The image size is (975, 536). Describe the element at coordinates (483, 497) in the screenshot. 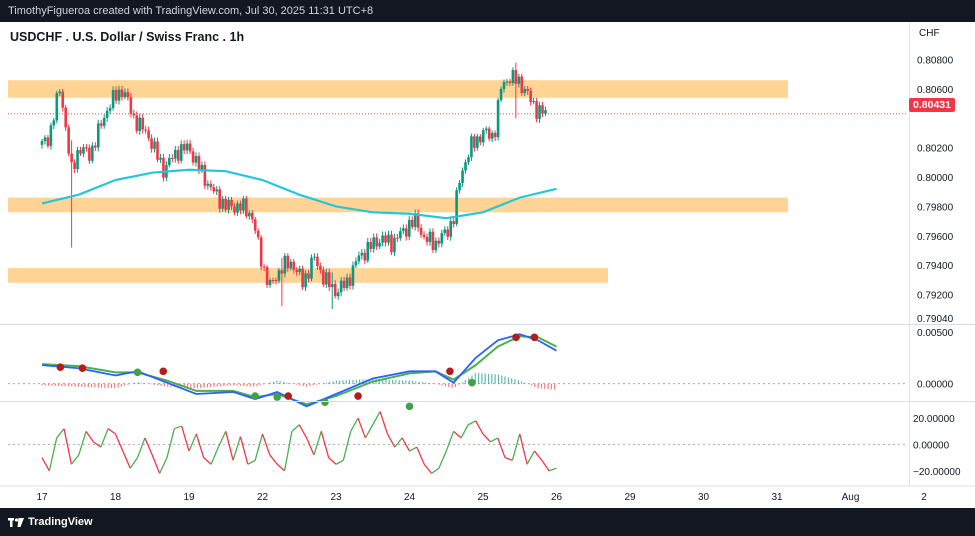

I see `time-tick-label: 25` at that location.